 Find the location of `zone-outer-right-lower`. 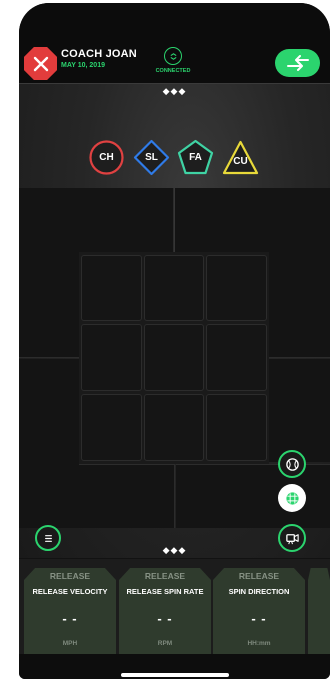

zone-outer-right-lower is located at coordinates (299, 410).